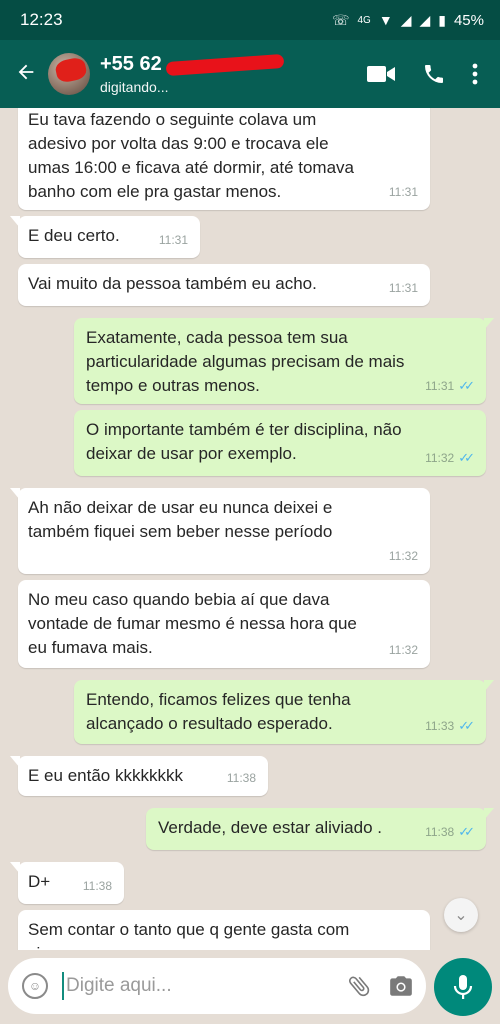 Image resolution: width=500 pixels, height=1024 pixels. I want to click on message-meta: 11:32 ✓✓, so click(450, 458).